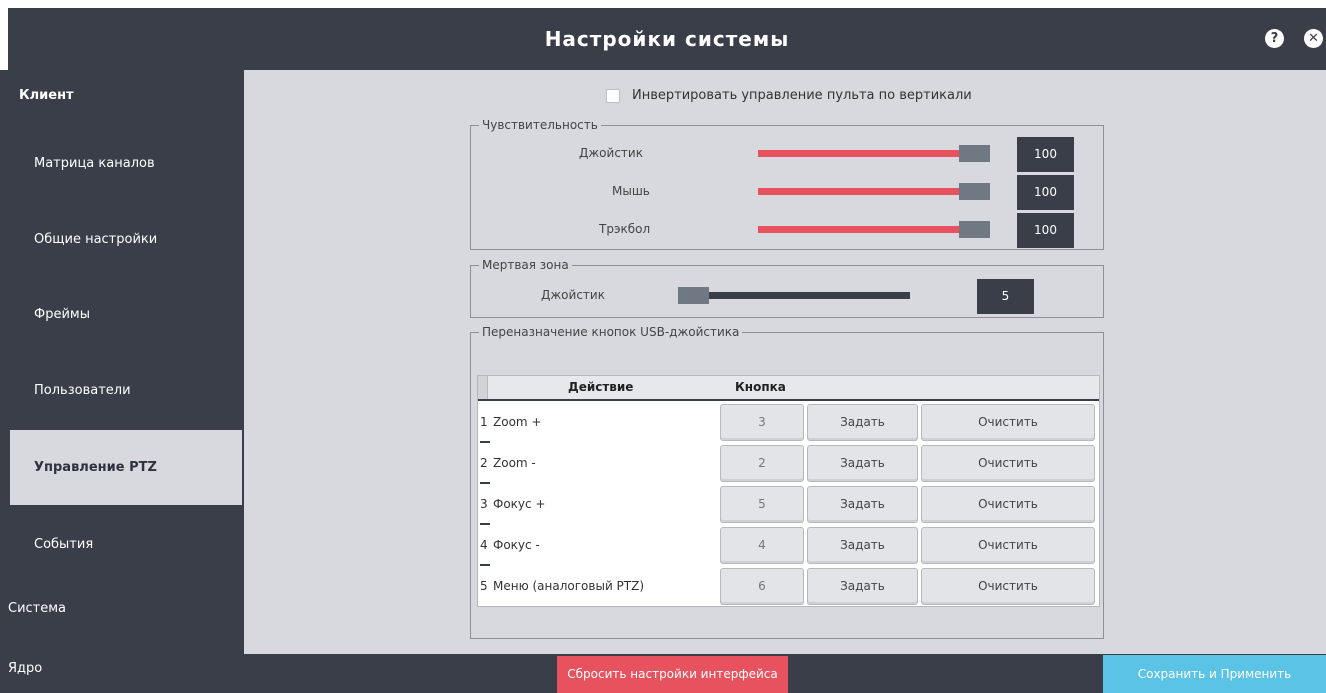 This screenshot has width=1326, height=693. What do you see at coordinates (762, 504) in the screenshot?
I see `row-button-value: 5` at bounding box center [762, 504].